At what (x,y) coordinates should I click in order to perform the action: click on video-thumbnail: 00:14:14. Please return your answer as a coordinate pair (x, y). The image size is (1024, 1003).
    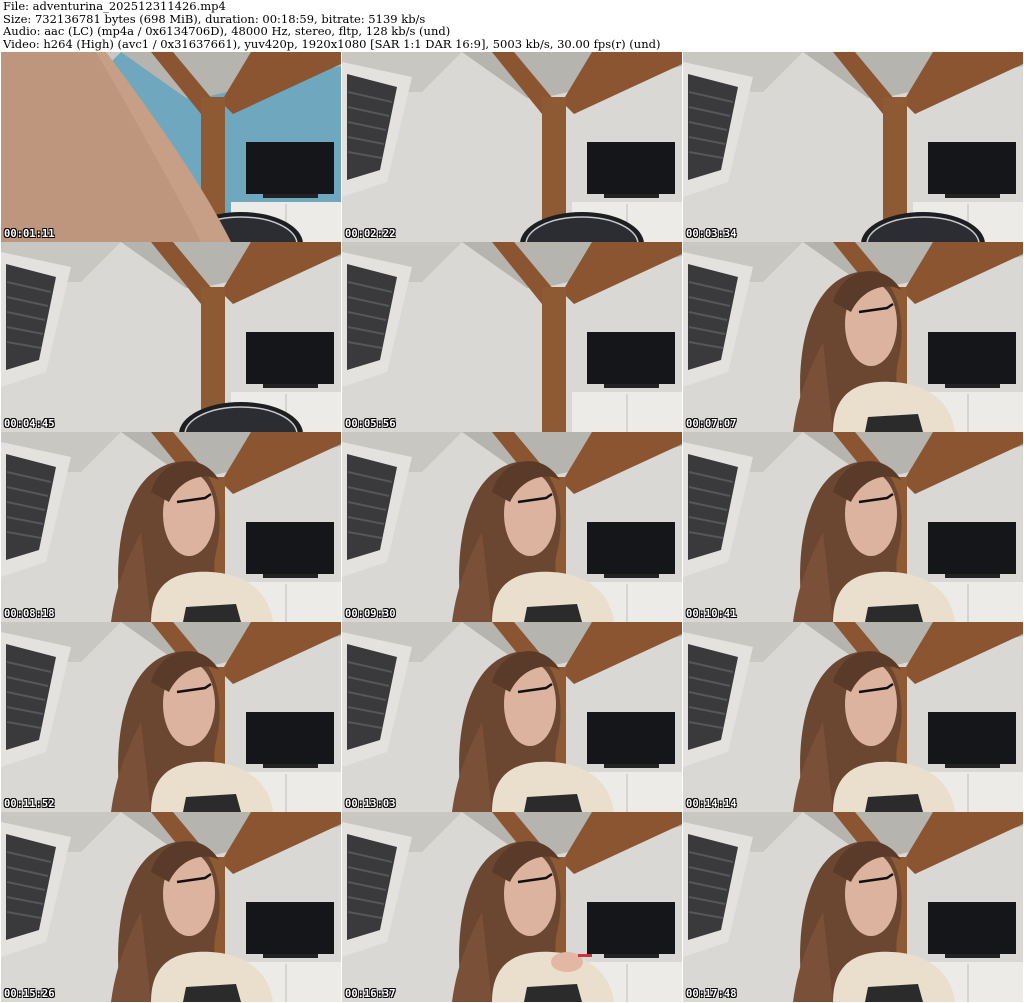
    Looking at the image, I should click on (853, 717).